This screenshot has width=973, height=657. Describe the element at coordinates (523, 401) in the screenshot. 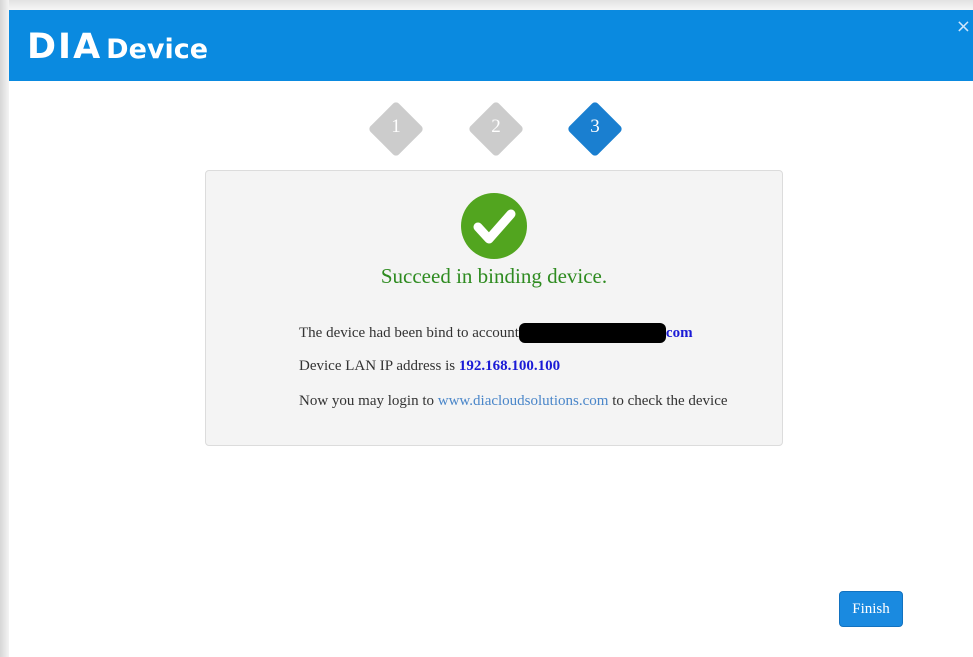

I see `dia-cloud-link: www.diacloudsolutions.com` at that location.